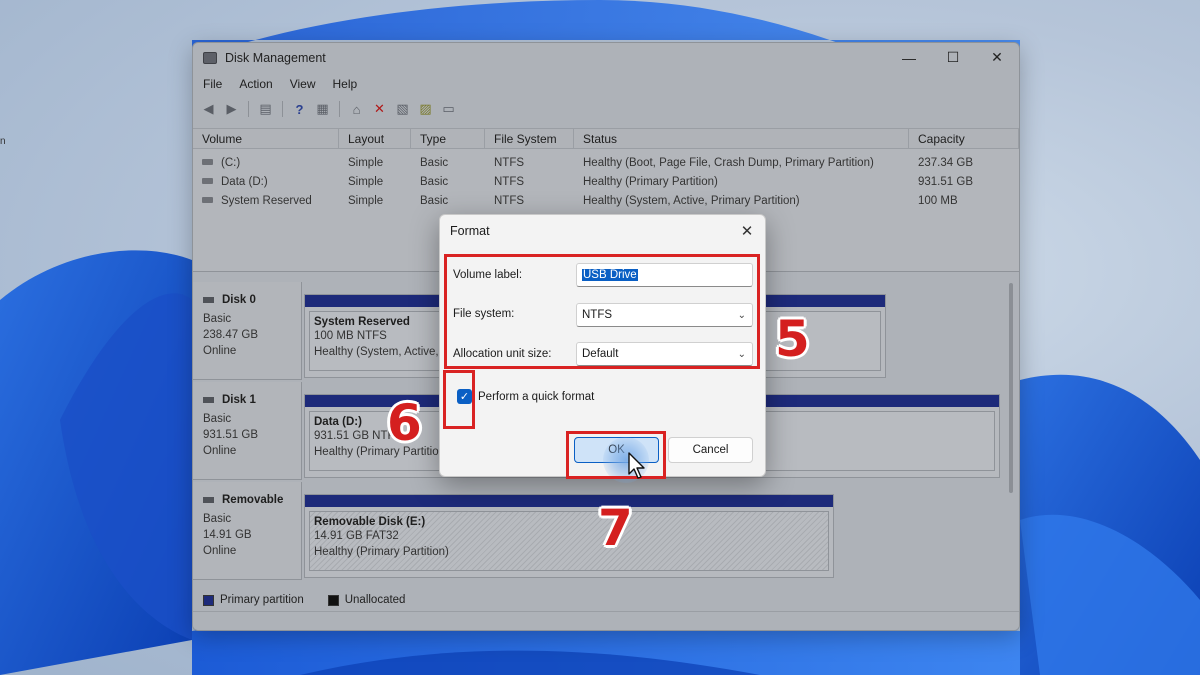 The height and width of the screenshot is (675, 1200). I want to click on menu-view: View, so click(307, 84).